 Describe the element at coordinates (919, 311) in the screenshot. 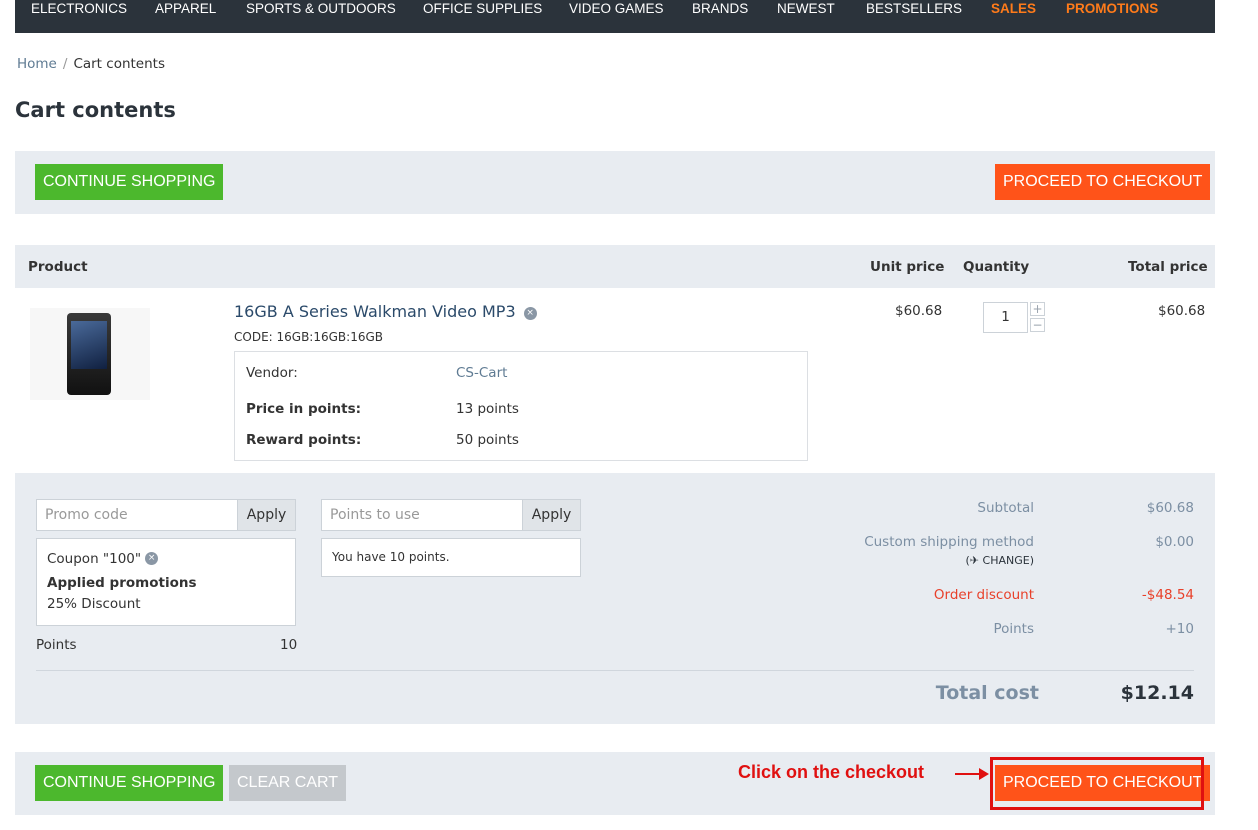

I see `unit-price-value: $60.68` at that location.